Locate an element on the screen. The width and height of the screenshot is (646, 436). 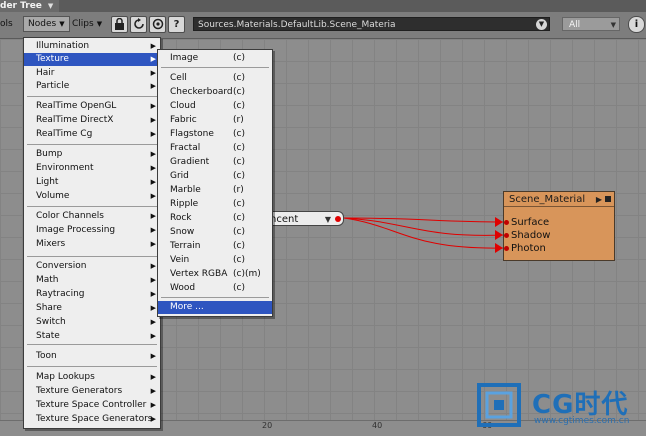
menu-item-texture-generators: Texture Generators ▶ is located at coordinates (92, 391).